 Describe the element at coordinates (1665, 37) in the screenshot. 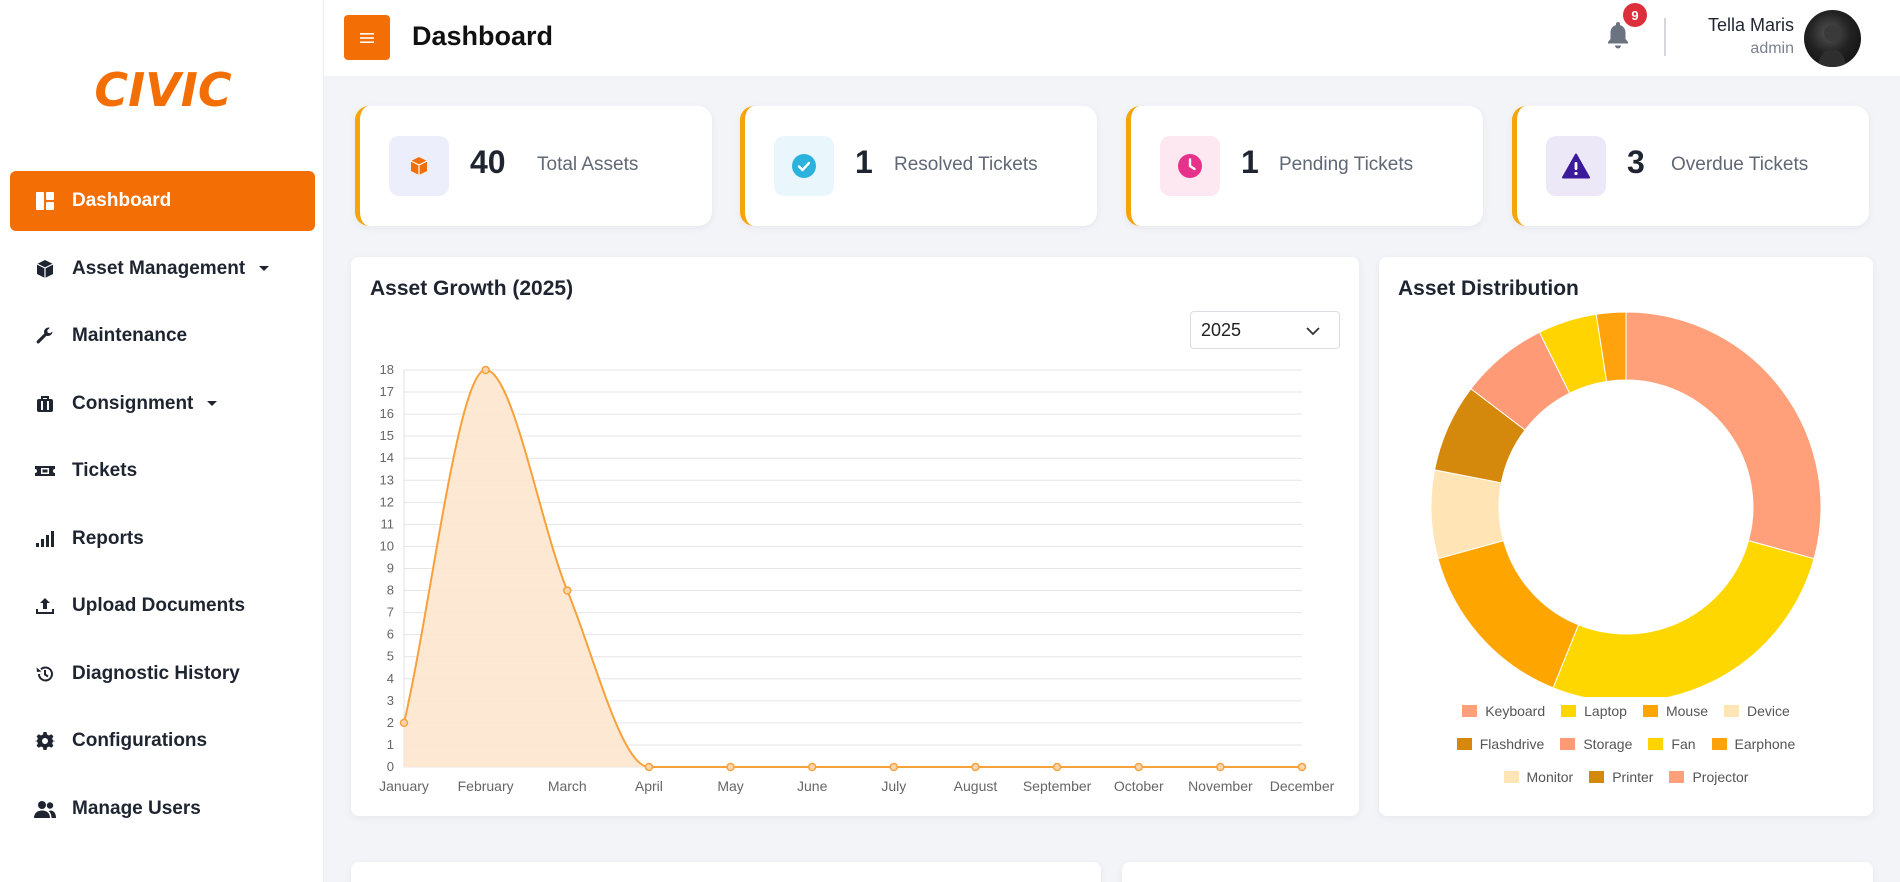

I see `header-divider` at that location.